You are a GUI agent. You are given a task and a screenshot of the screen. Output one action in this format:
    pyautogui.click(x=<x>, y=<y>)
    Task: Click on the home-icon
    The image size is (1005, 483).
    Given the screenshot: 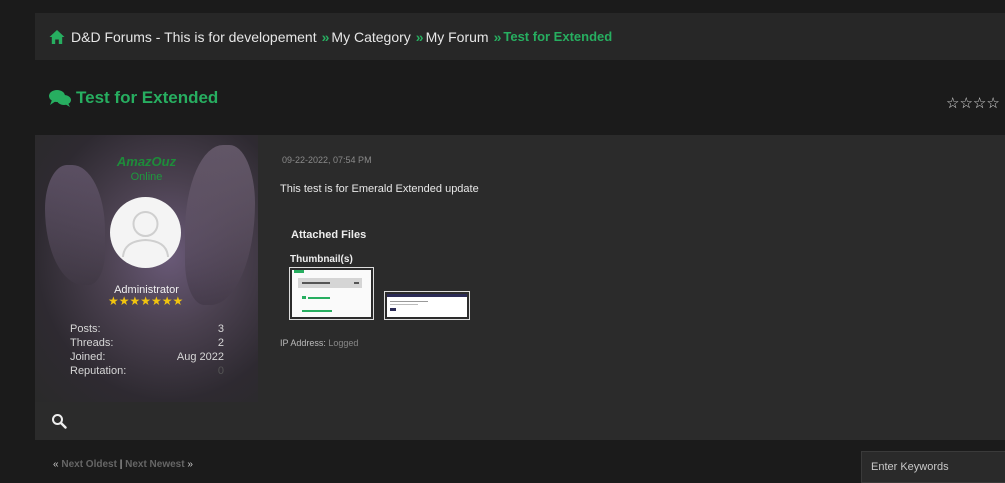 What is the action you would take?
    pyautogui.click(x=57, y=37)
    